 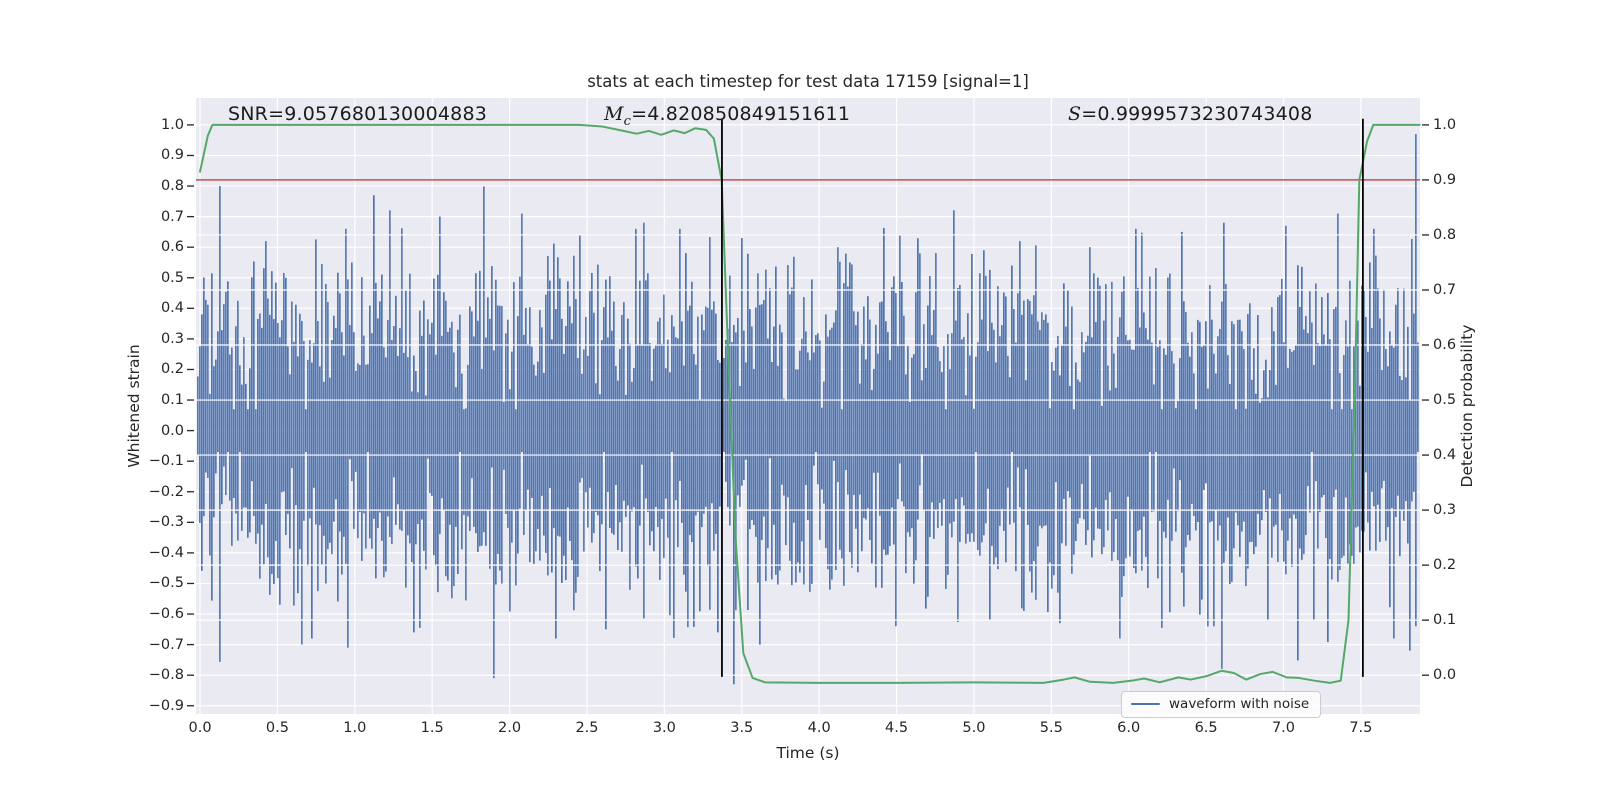 What do you see at coordinates (166, 583) in the screenshot?
I see `left-y-tick-label: −0.5` at bounding box center [166, 583].